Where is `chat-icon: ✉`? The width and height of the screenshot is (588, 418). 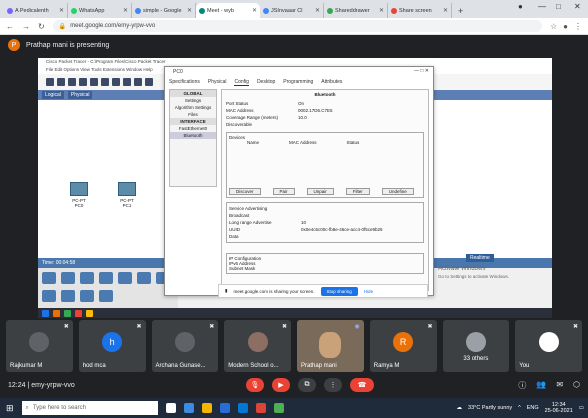 chat-icon: ✉ is located at coordinates (559, 385).